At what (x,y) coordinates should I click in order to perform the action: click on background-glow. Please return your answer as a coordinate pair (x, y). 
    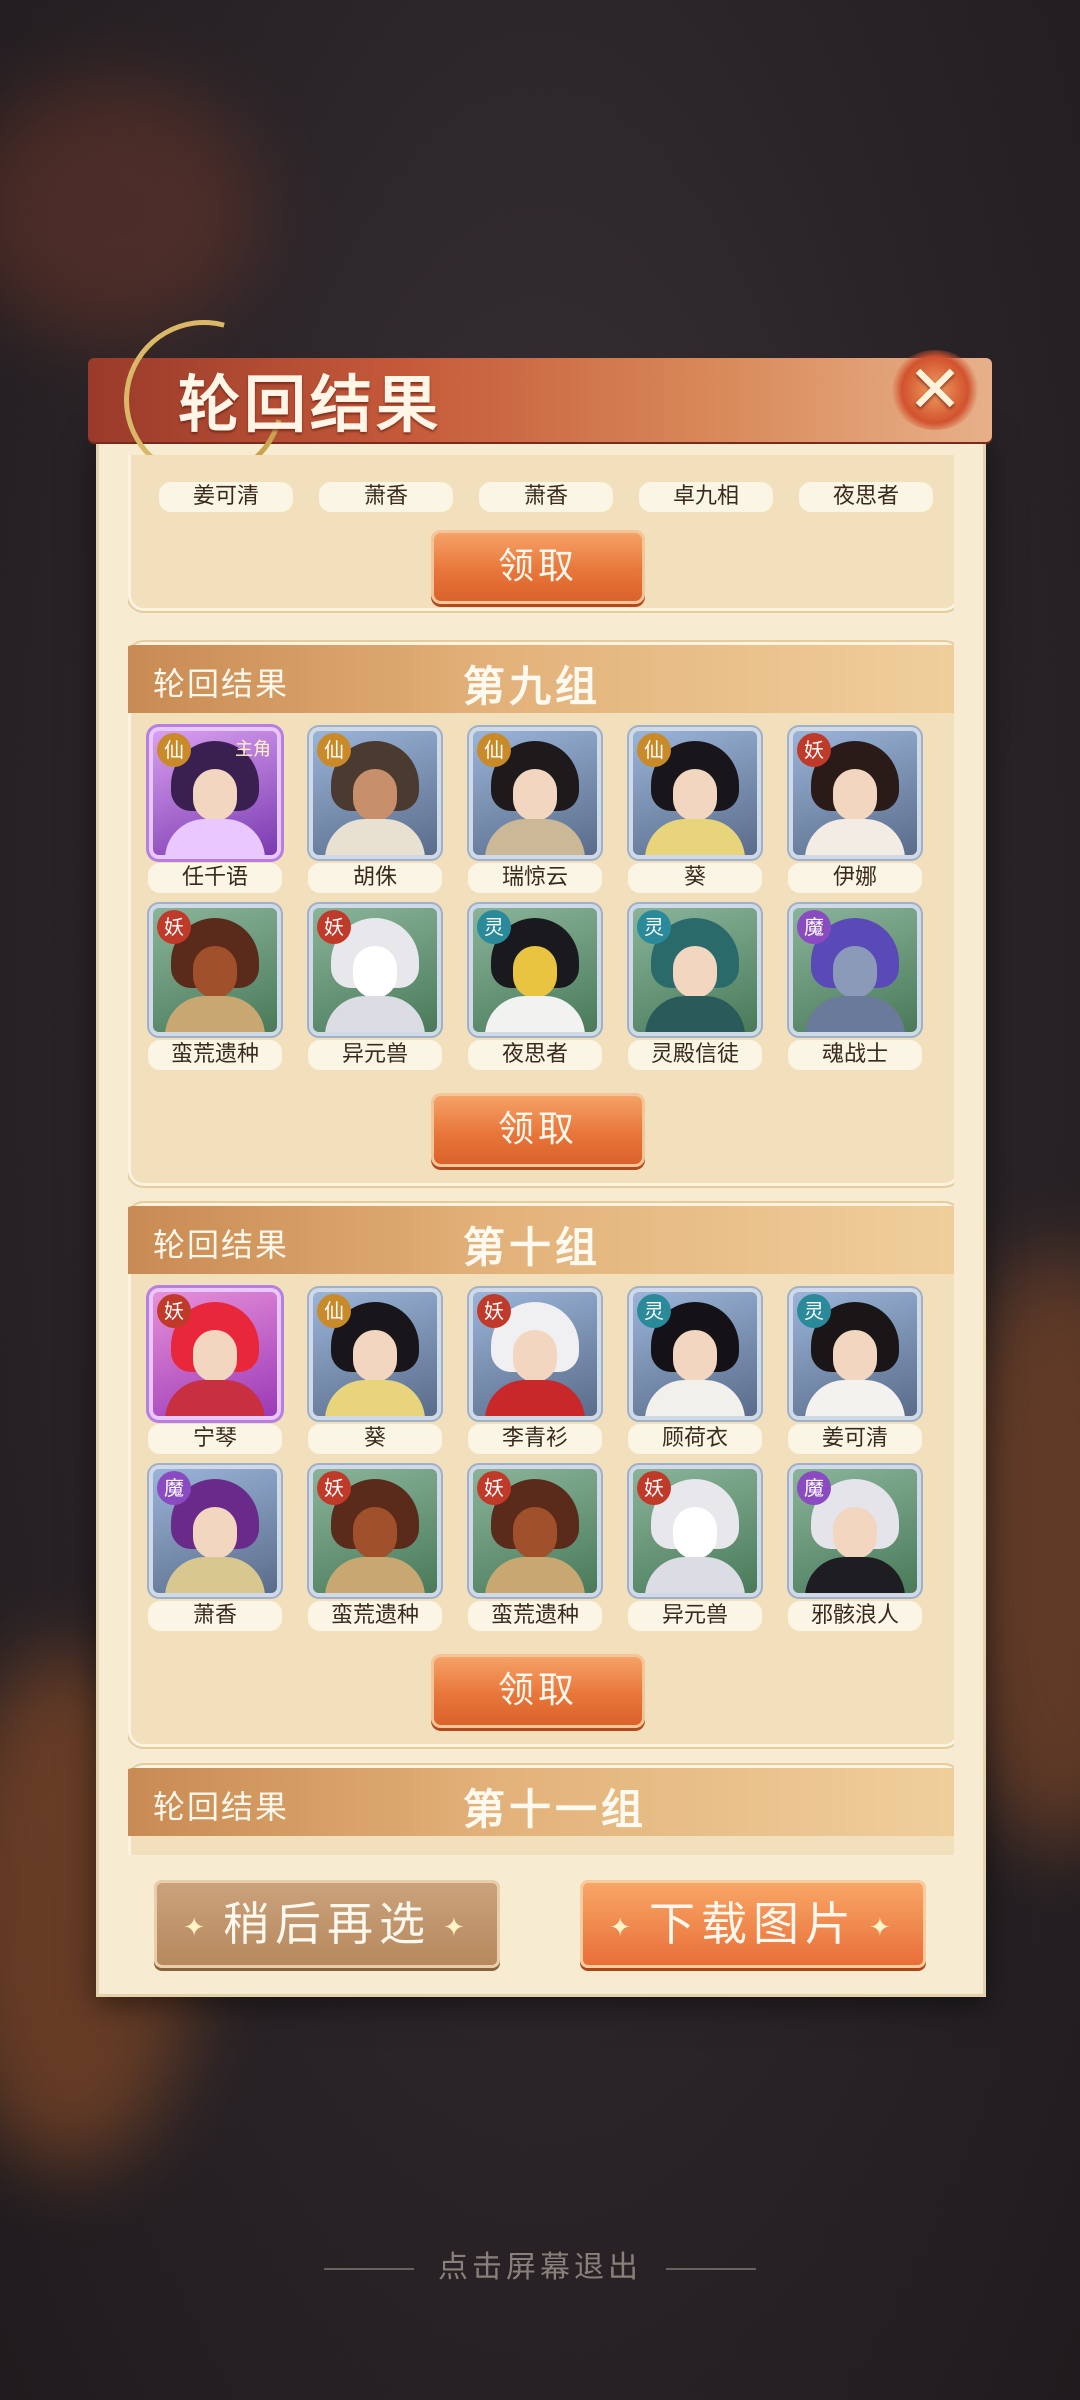
    Looking at the image, I should click on (130, 210).